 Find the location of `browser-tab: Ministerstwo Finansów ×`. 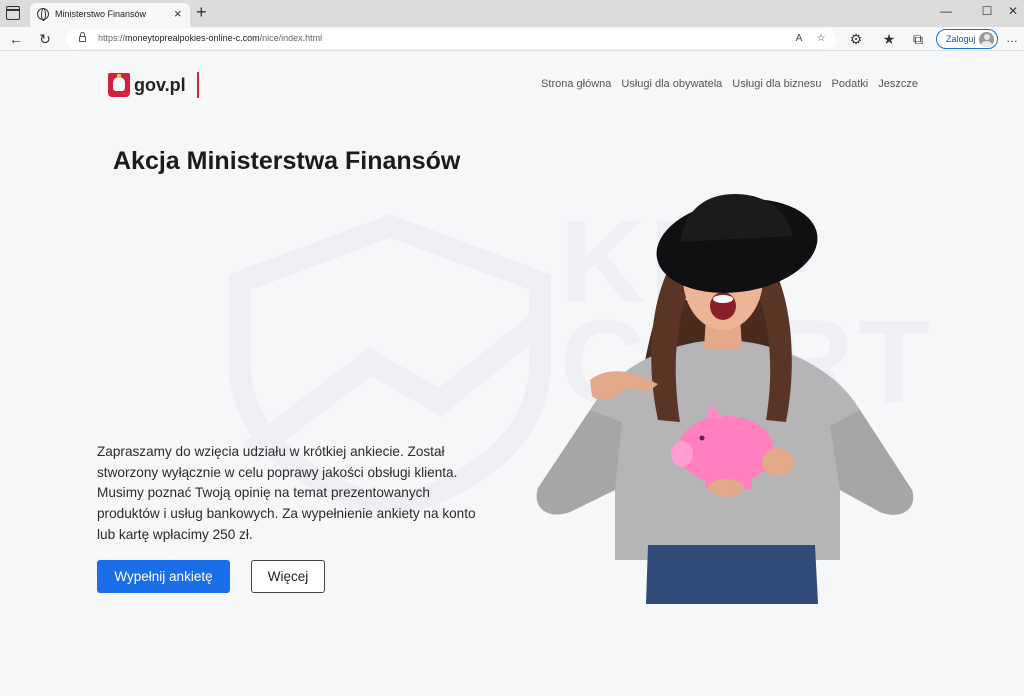

browser-tab: Ministerstwo Finansów × is located at coordinates (110, 15).